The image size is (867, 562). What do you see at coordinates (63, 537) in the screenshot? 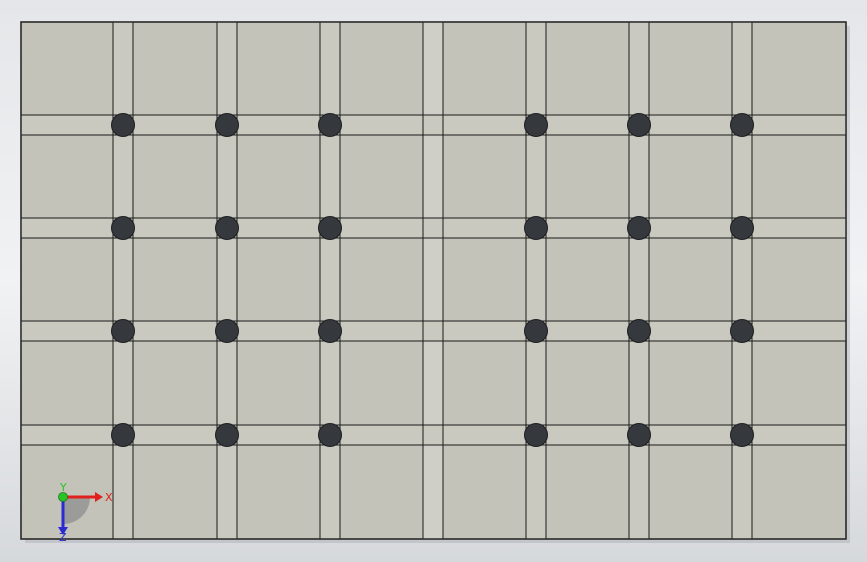
I see `z-axis-label: Z` at bounding box center [63, 537].